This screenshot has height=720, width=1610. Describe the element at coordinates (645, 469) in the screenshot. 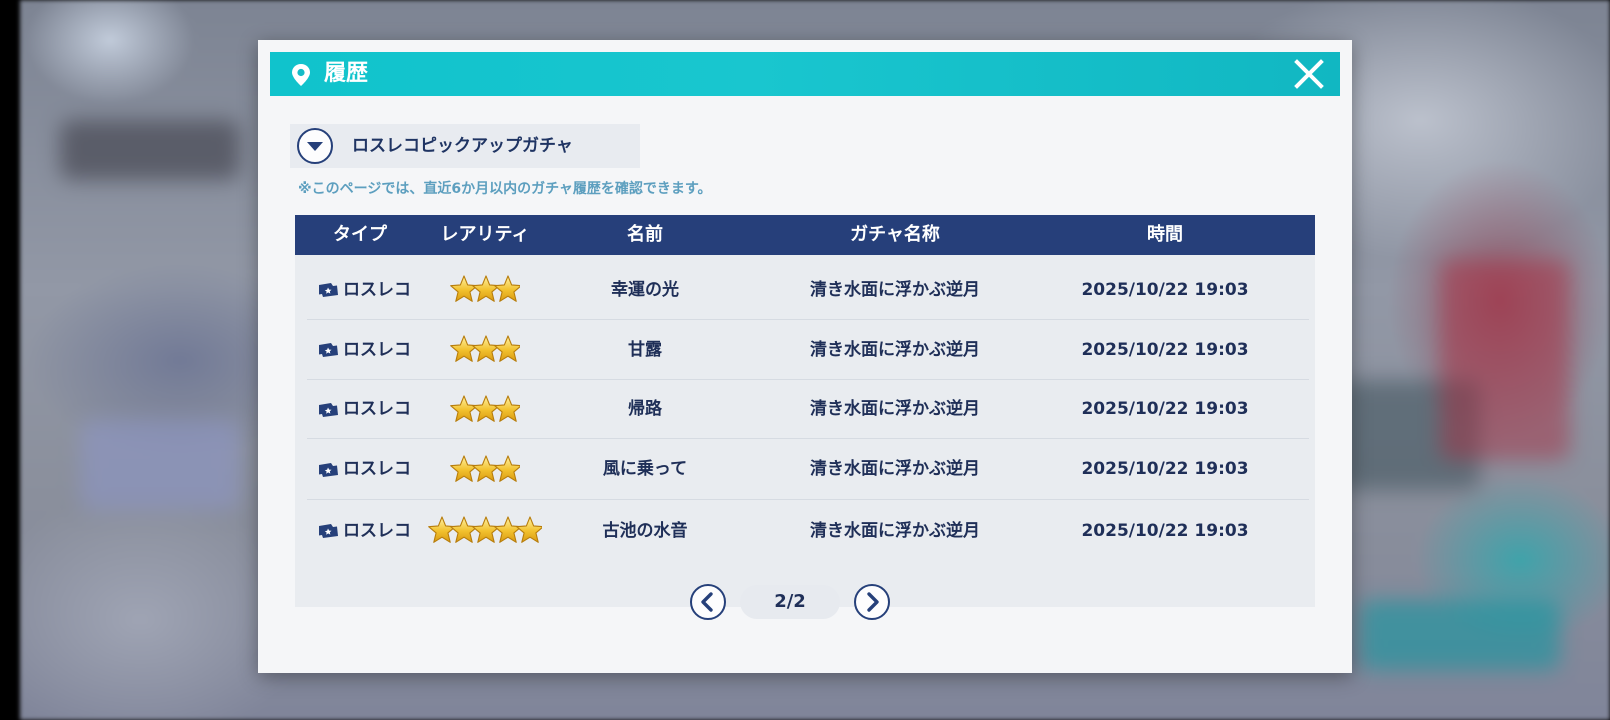

I see `item-name-cell: 風に乗って` at that location.